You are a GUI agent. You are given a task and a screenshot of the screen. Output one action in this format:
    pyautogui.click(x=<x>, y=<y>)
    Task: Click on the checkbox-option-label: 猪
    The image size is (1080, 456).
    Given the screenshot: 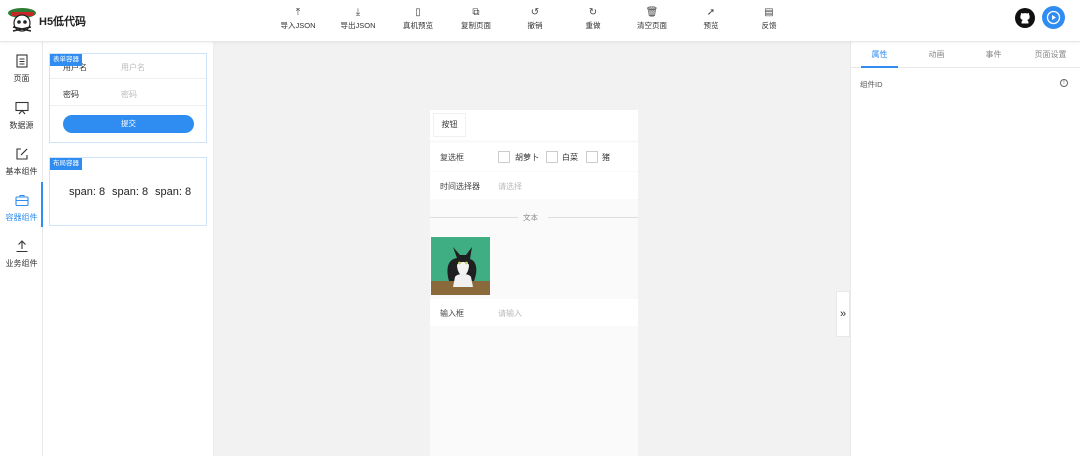 What is the action you would take?
    pyautogui.click(x=606, y=157)
    